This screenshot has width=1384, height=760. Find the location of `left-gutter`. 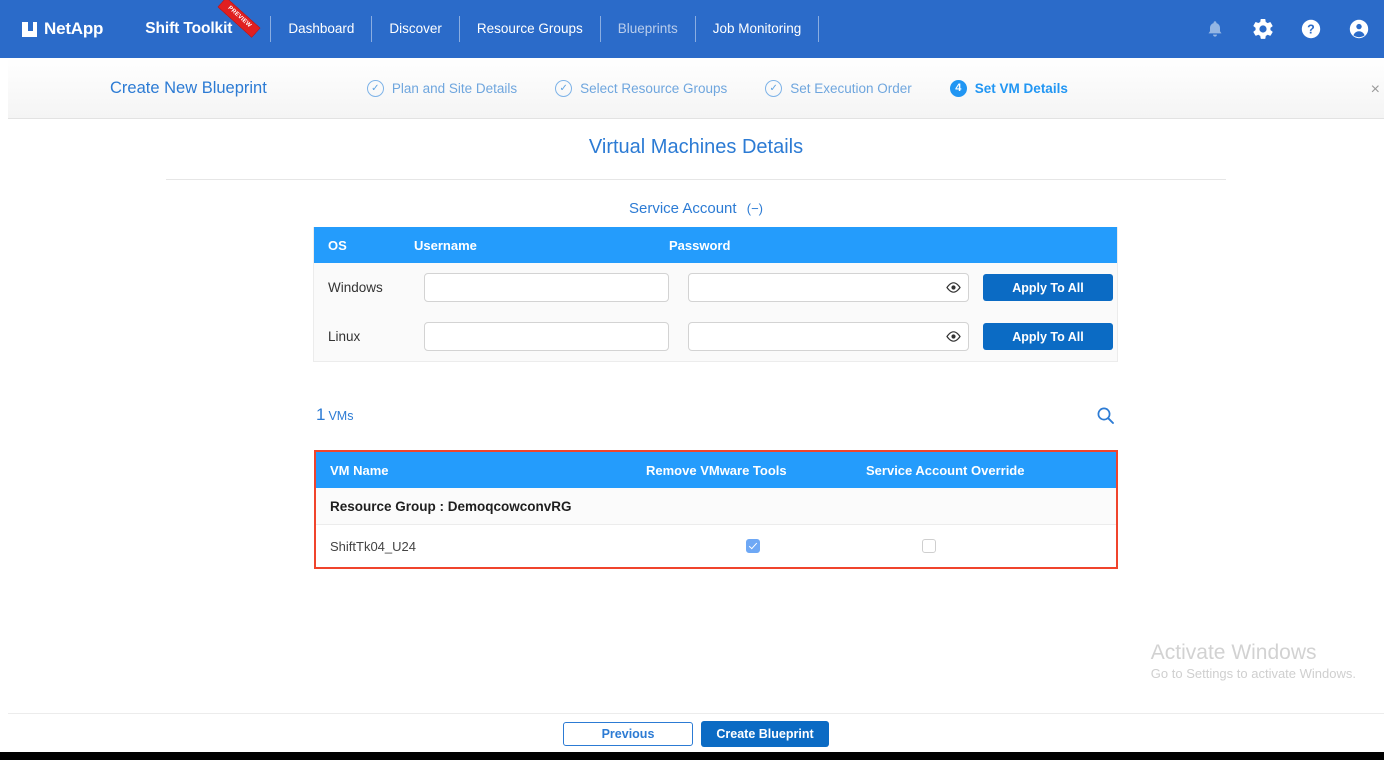

left-gutter is located at coordinates (4, 405).